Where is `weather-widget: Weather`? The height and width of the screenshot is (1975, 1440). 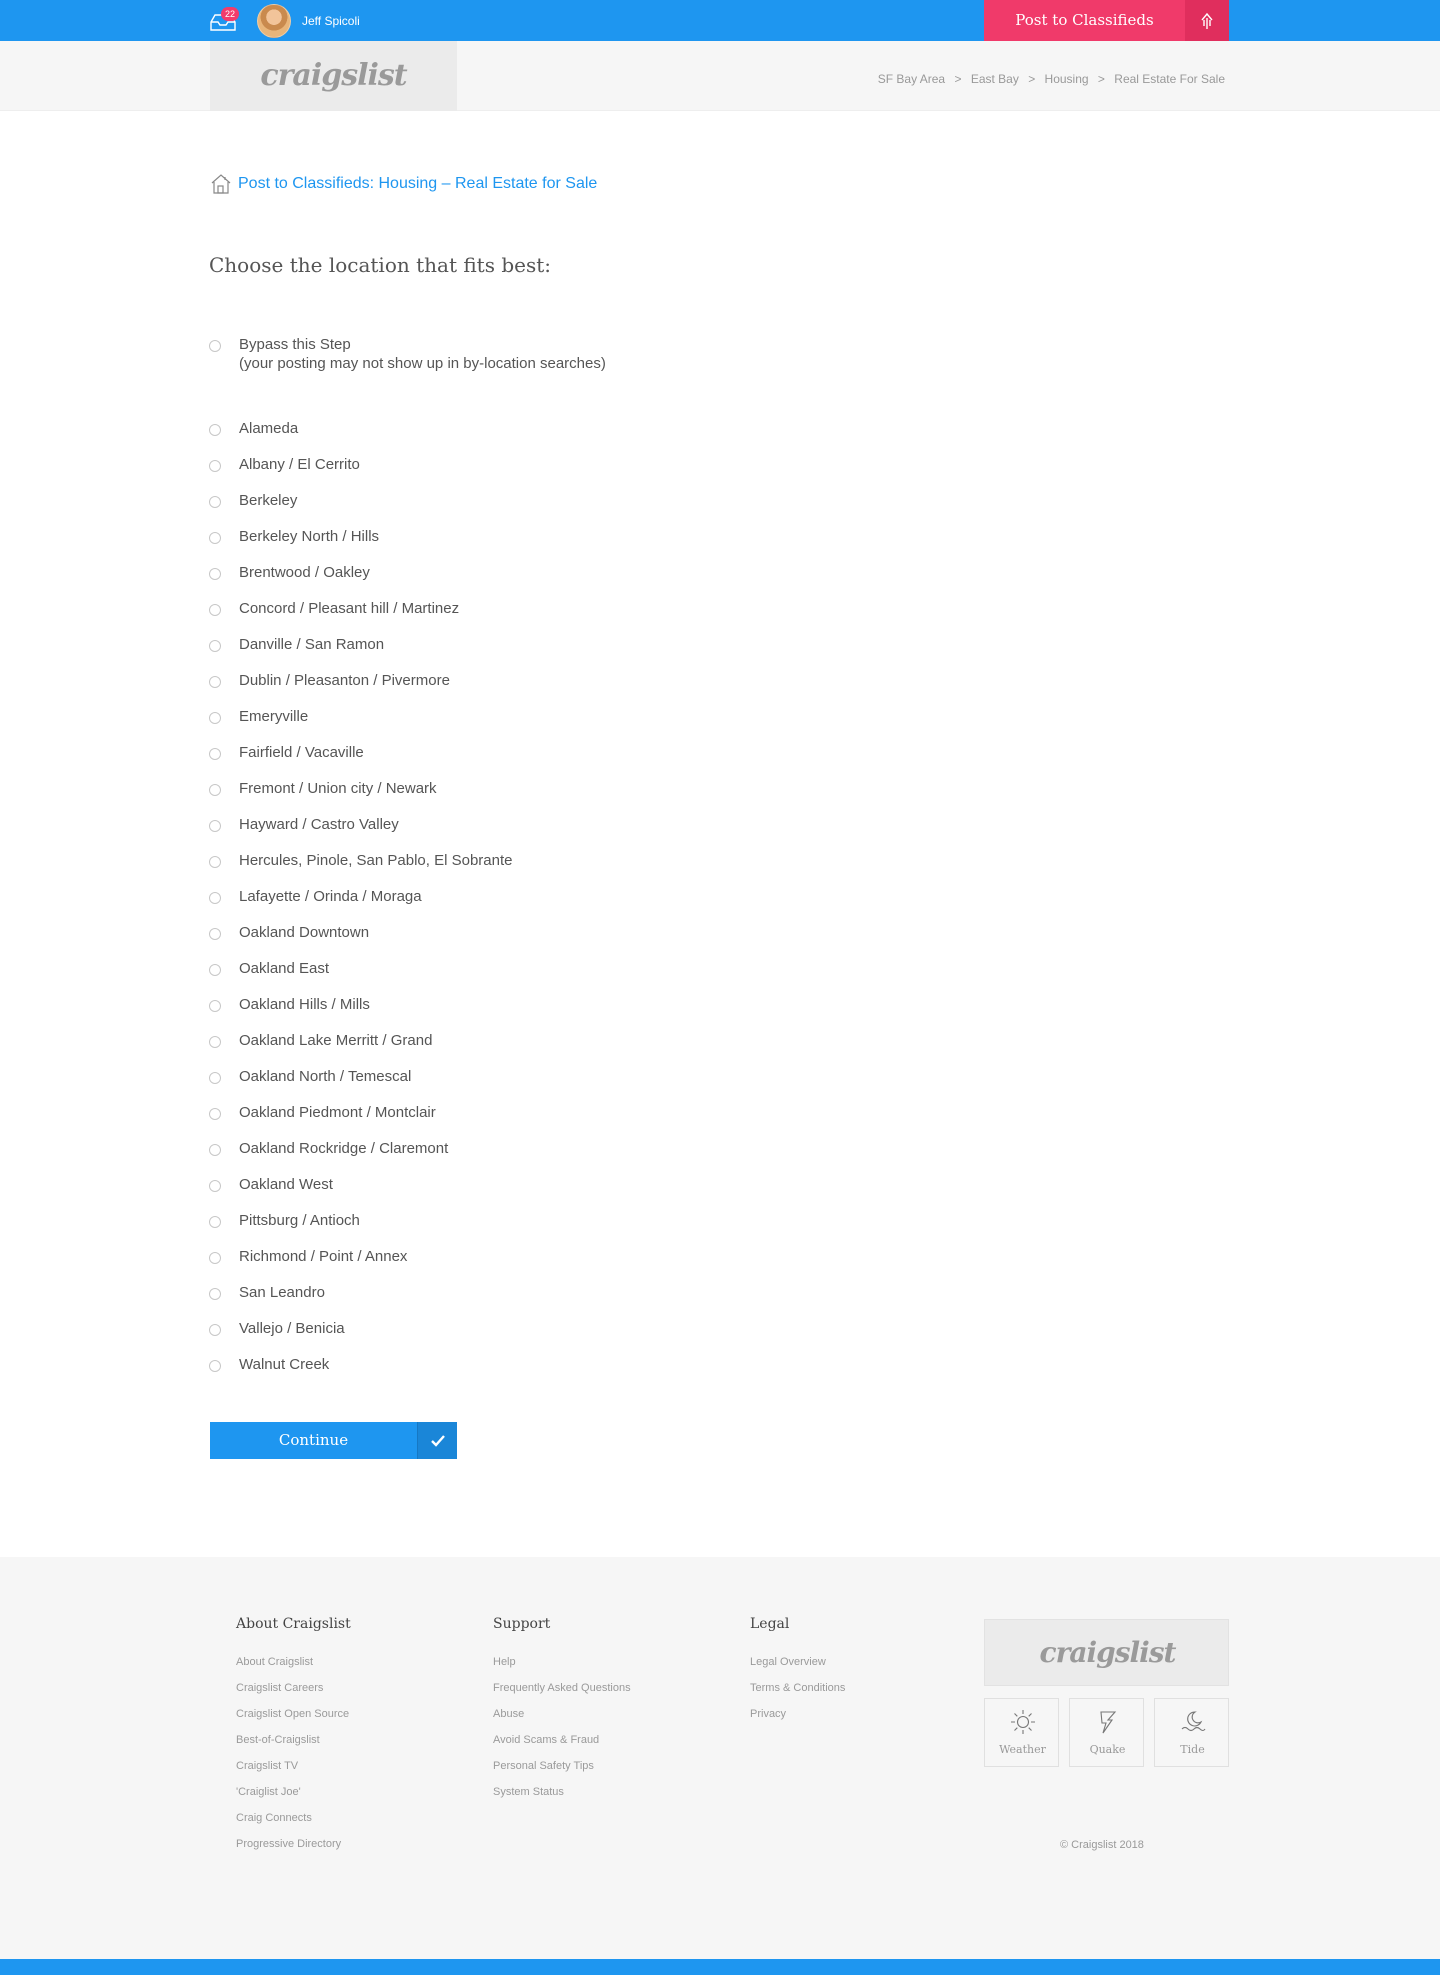
weather-widget: Weather is located at coordinates (1021, 1732).